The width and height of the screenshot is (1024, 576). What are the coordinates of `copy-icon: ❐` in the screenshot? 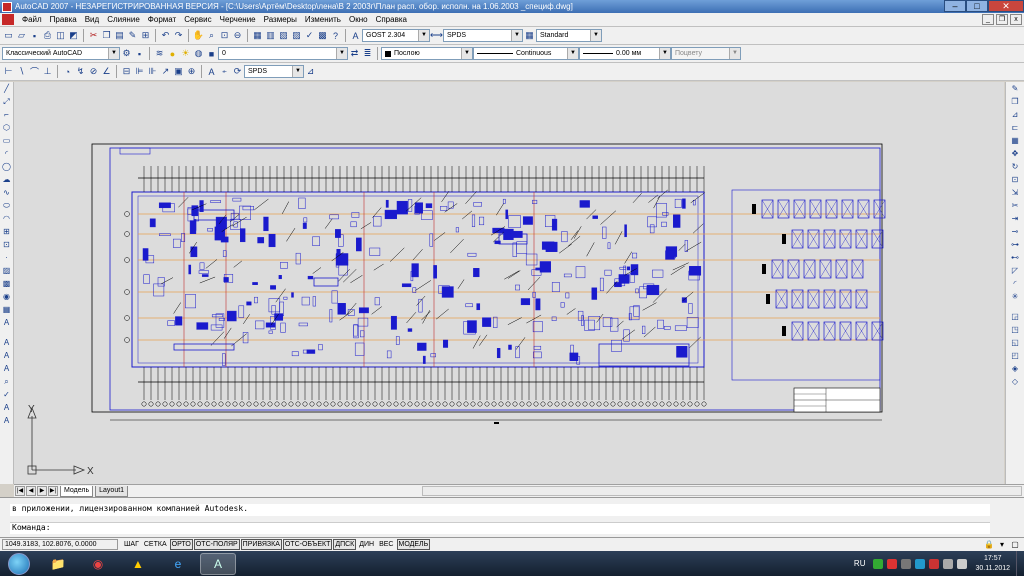 It's located at (106, 36).